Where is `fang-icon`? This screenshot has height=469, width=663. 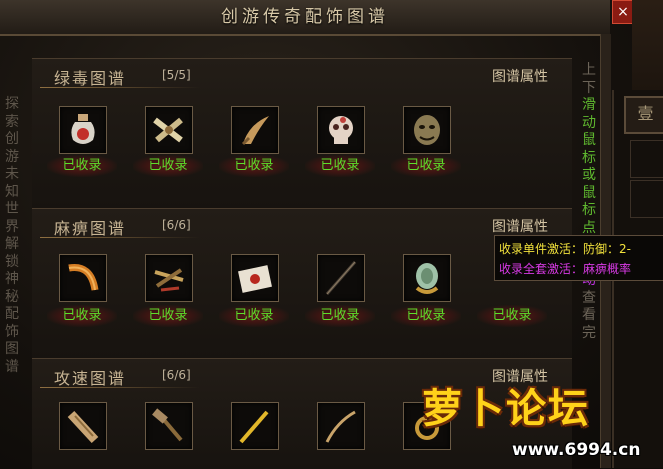
fang-icon is located at coordinates (255, 131).